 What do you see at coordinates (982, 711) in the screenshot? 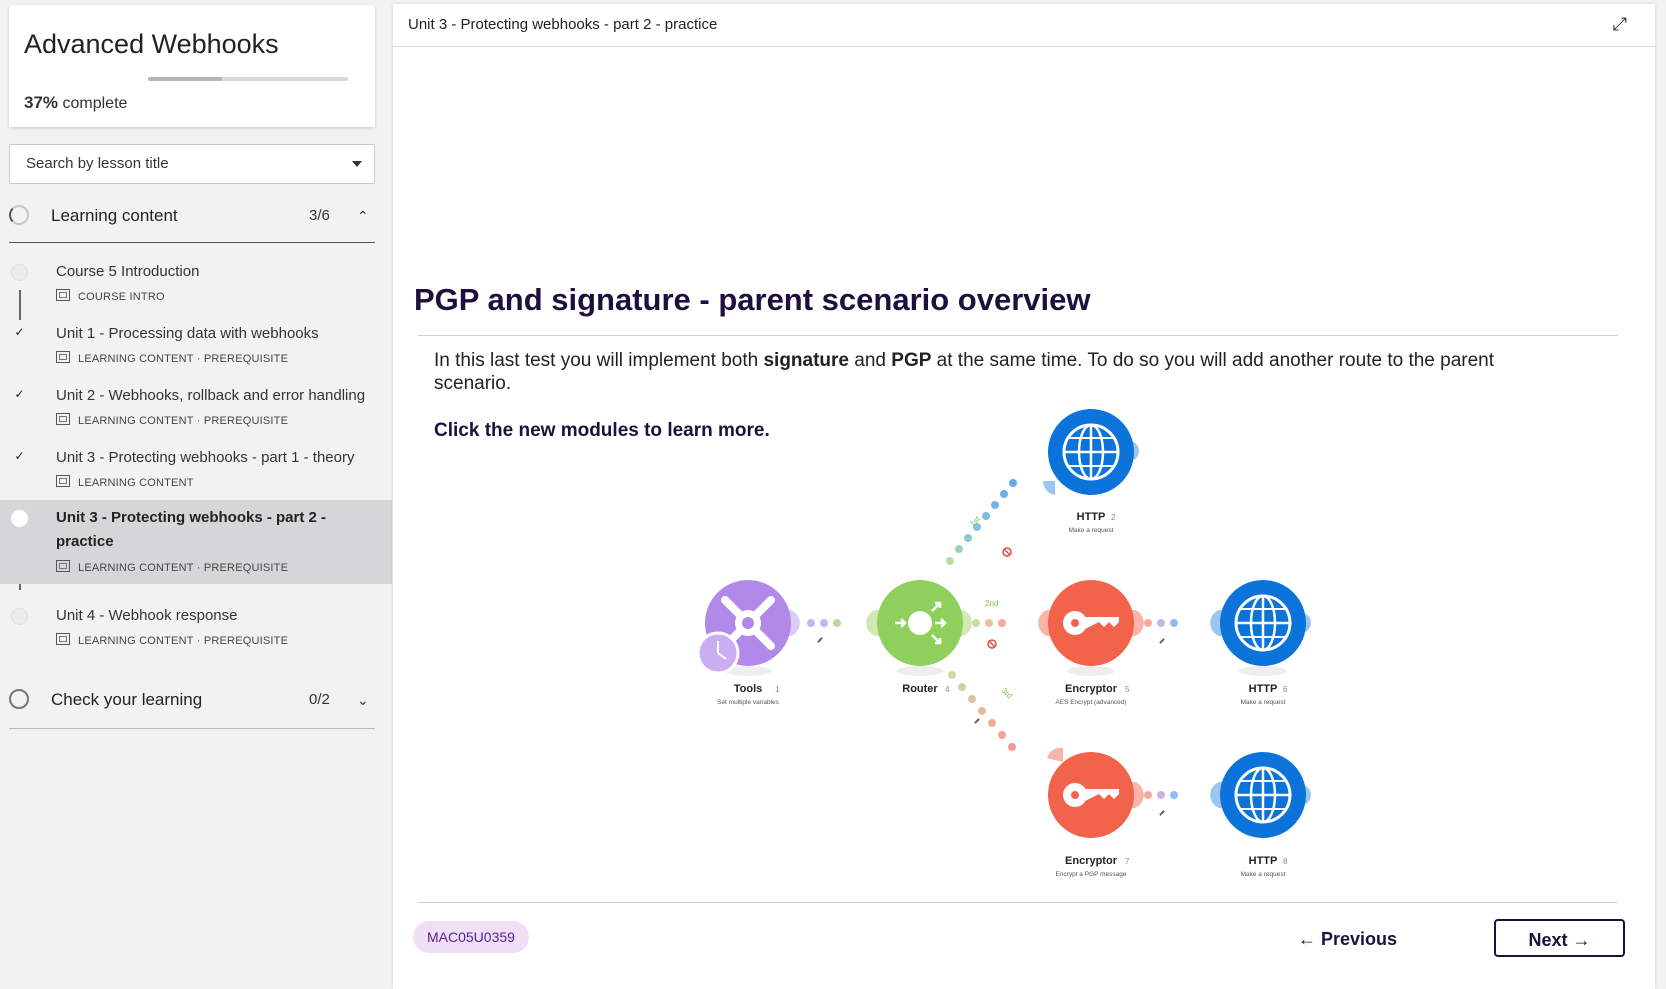
I see `connector-router-encryptor7` at bounding box center [982, 711].